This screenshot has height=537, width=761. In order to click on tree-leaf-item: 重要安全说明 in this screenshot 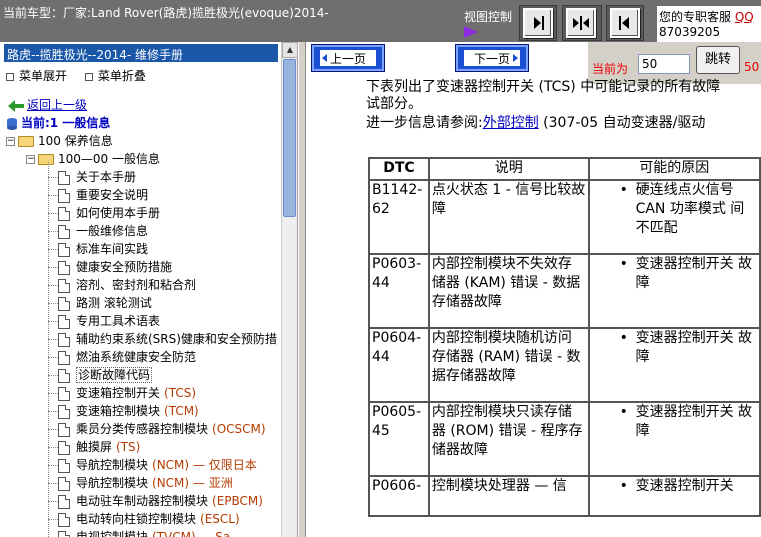, I will do `click(103, 195)`.